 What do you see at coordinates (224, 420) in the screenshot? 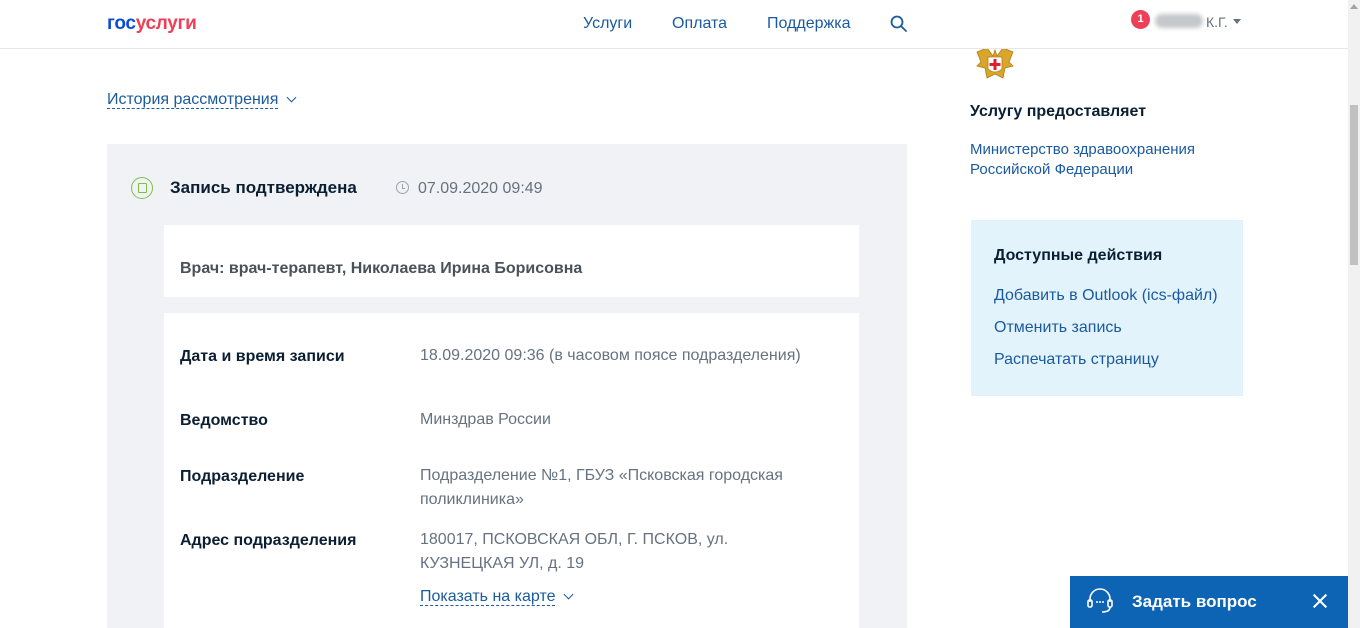
I see `detail-label-department: Ведомство` at bounding box center [224, 420].